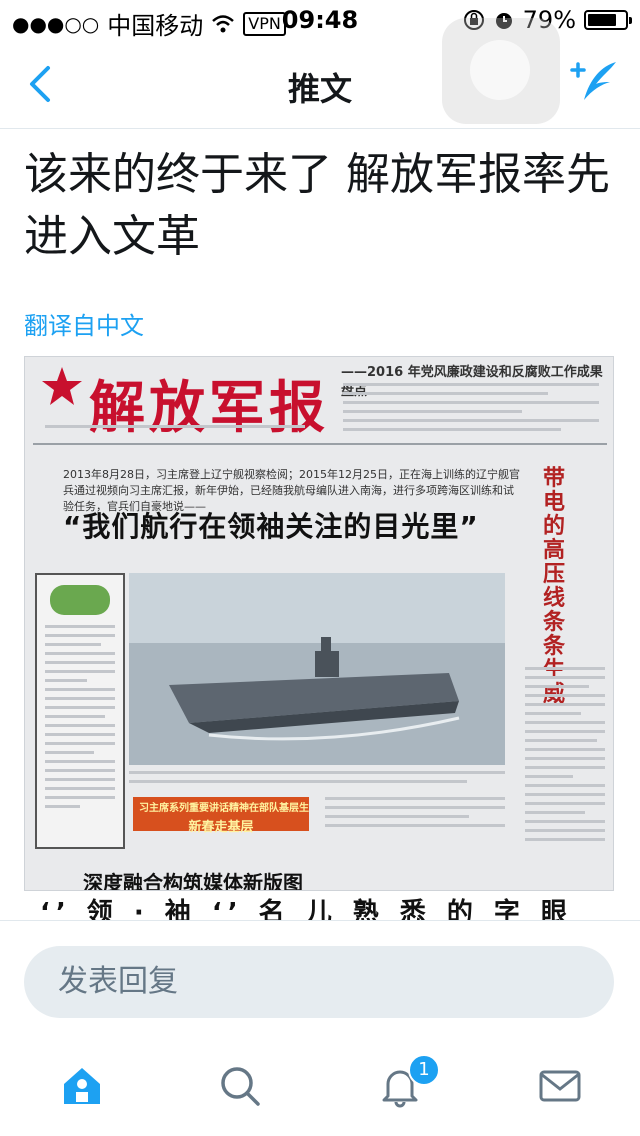  I want to click on red-banner-line1: 习主席系列重要讲话精神在部队基层生根, so click(224, 808).